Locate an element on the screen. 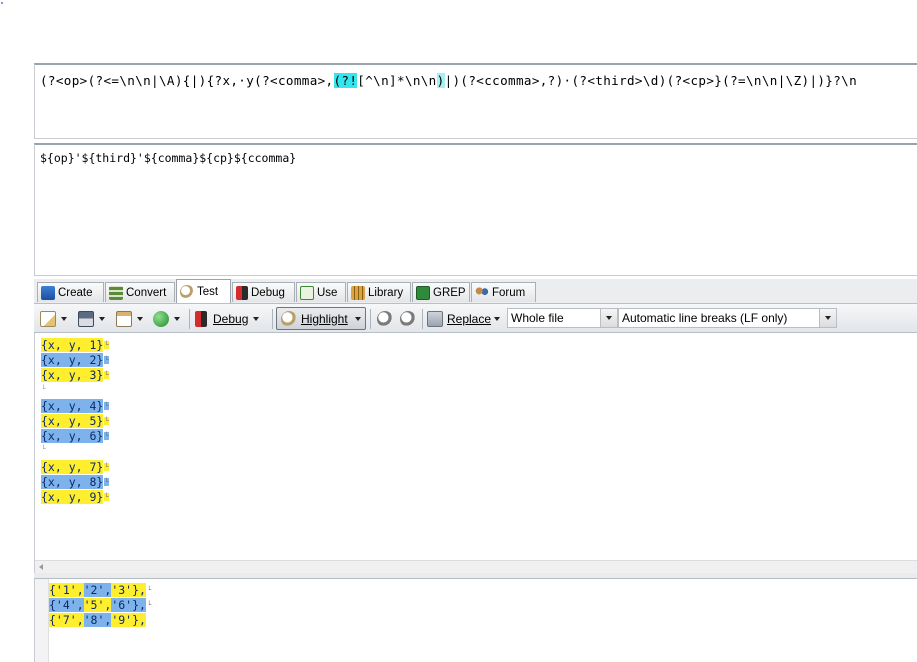 The height and width of the screenshot is (662, 917). tab-use: Use is located at coordinates (321, 292).